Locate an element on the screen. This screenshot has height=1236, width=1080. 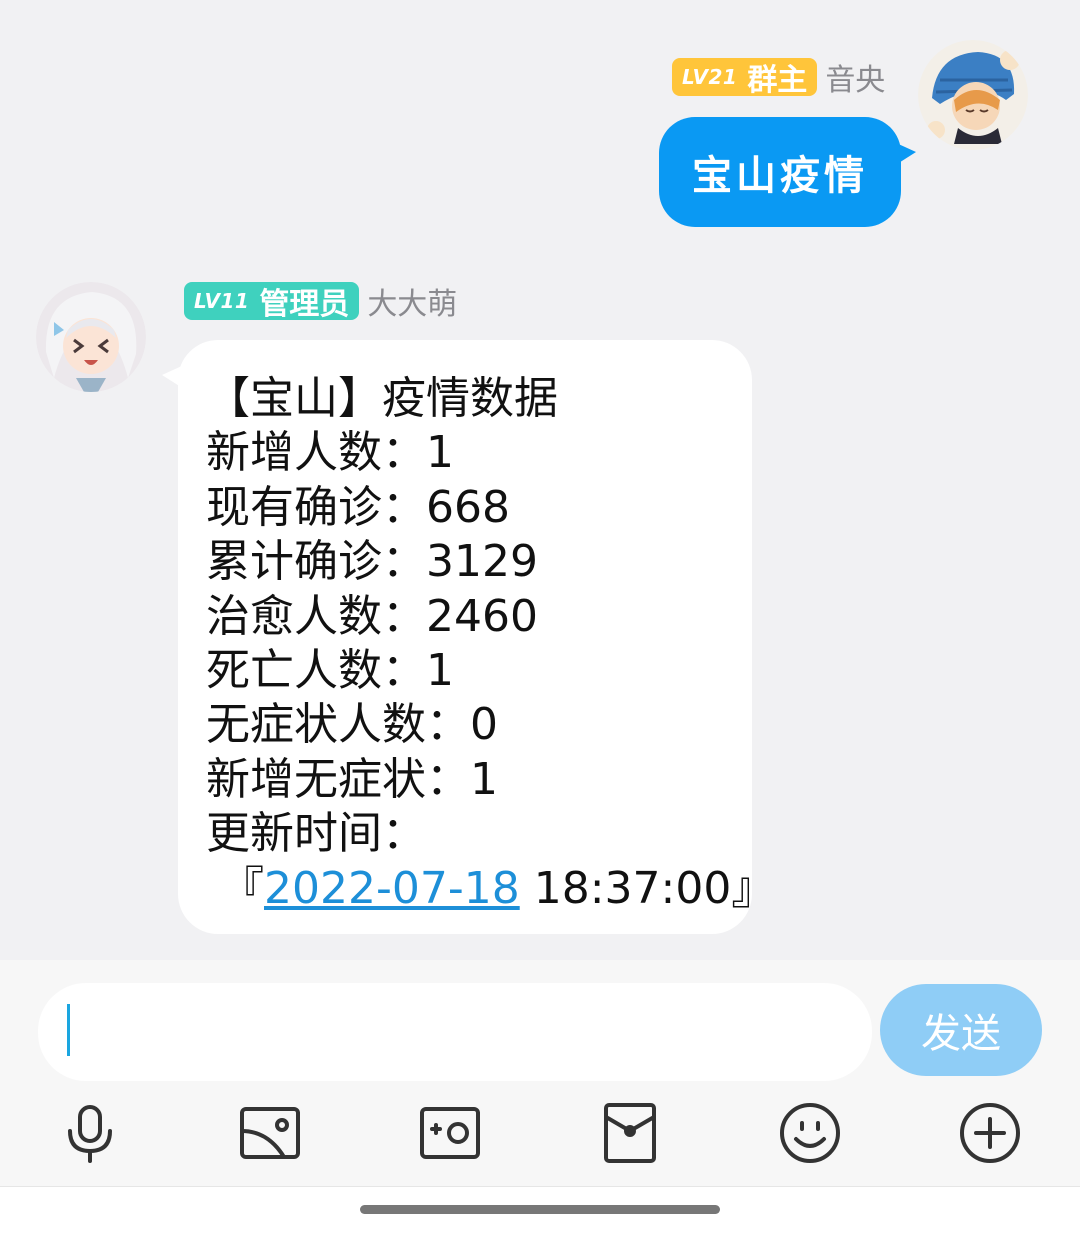
admin-badge: LV11 管理员 is located at coordinates (272, 302).